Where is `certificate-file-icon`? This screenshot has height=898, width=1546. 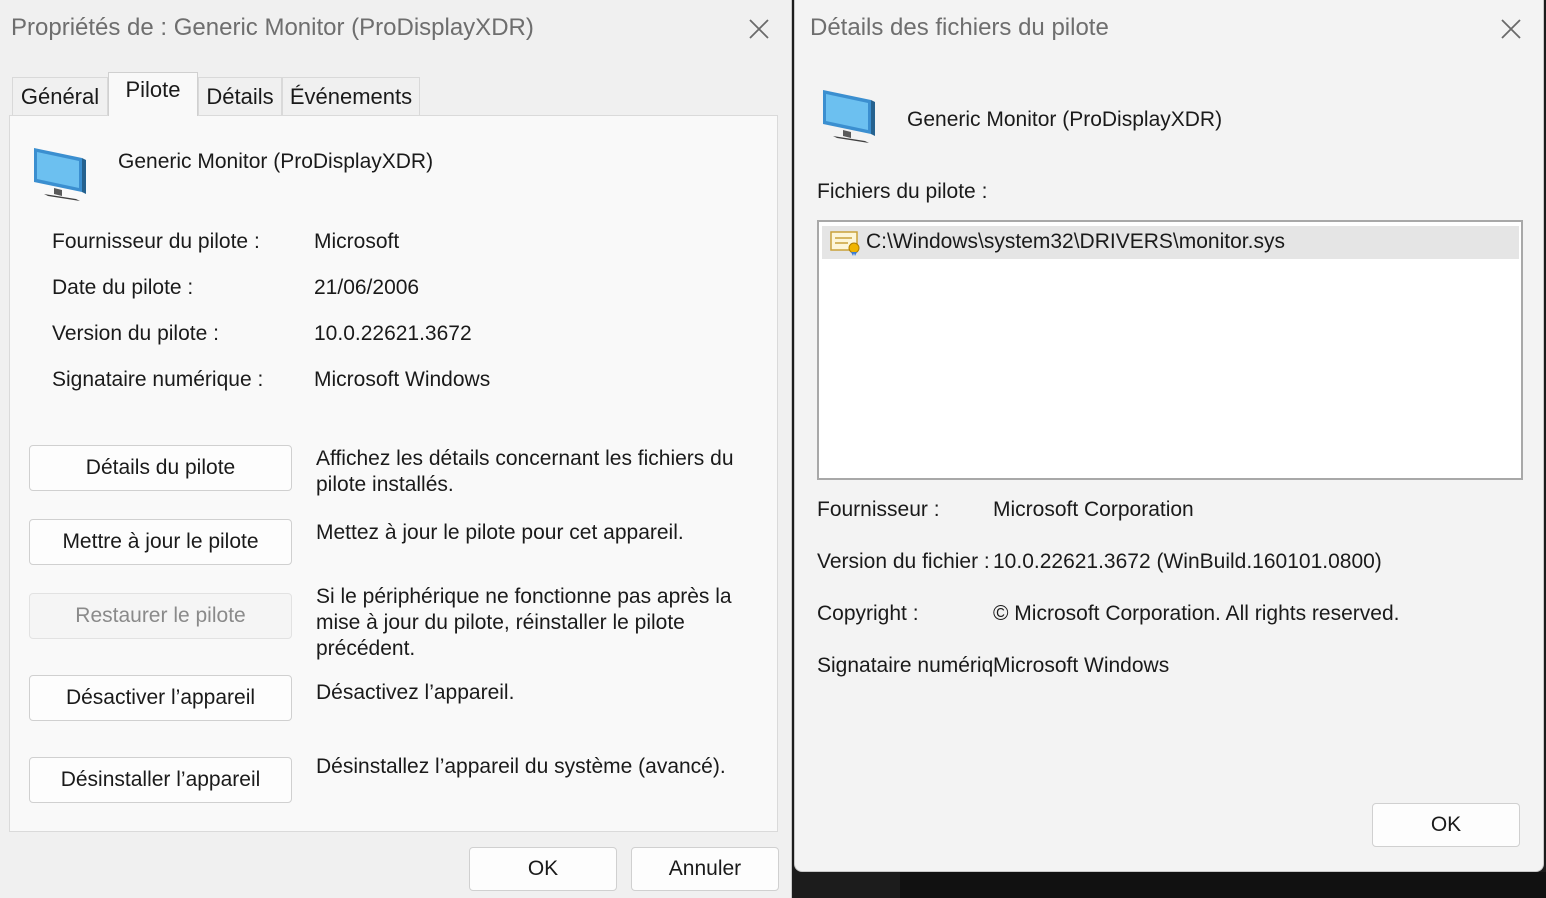 certificate-file-icon is located at coordinates (846, 245).